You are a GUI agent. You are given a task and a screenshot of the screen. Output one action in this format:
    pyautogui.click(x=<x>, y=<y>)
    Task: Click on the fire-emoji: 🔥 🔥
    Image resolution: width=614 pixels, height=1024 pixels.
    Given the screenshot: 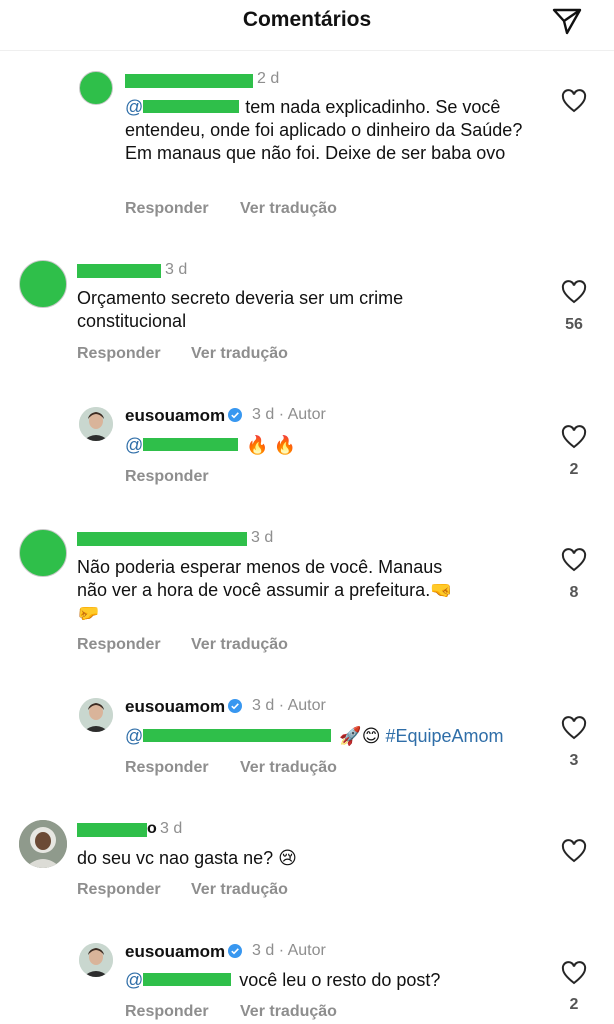 What is the action you would take?
    pyautogui.click(x=271, y=445)
    